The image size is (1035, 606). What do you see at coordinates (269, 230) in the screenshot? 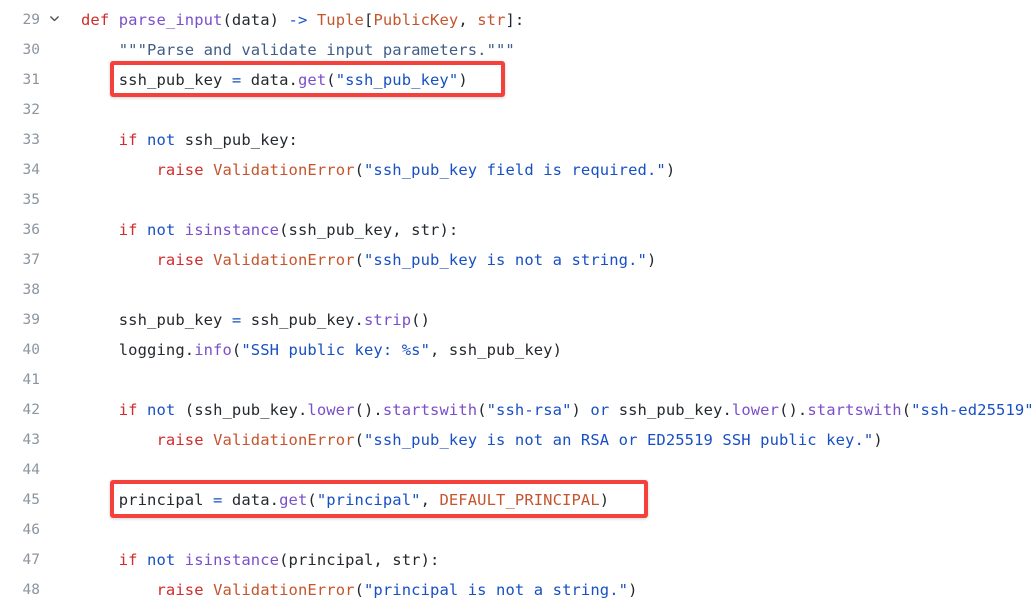
I see `code-line-text: if not isinstance(ssh_pub_key, str):` at bounding box center [269, 230].